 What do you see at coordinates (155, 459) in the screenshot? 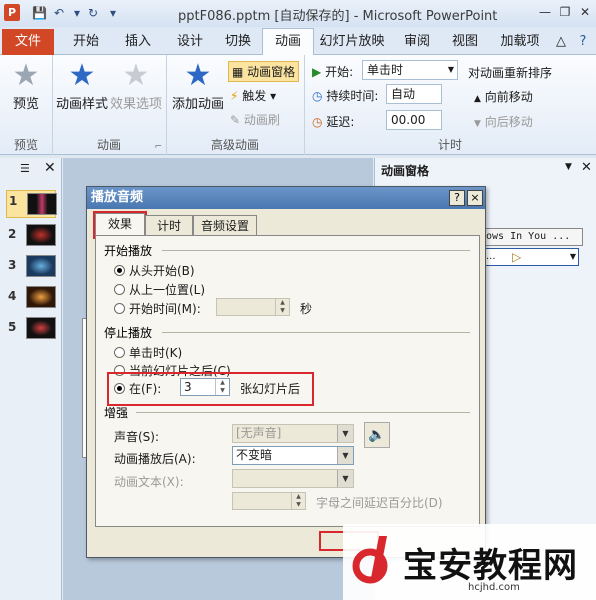
I see `after-animation-label: 动画播放后(A):` at bounding box center [155, 459].